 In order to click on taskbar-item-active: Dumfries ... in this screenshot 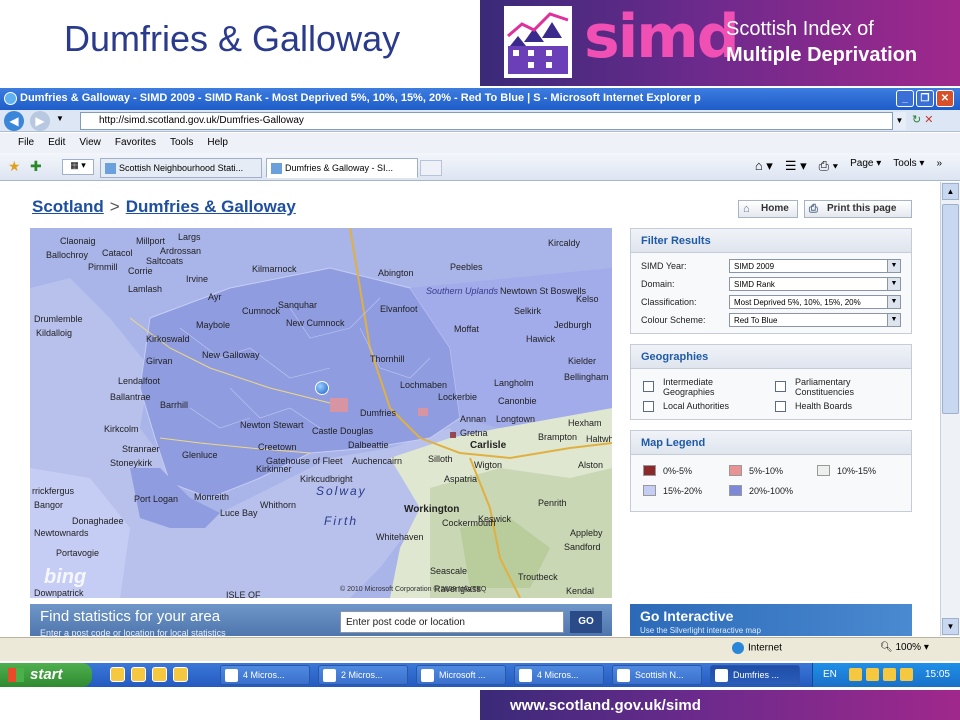, I will do `click(755, 675)`.